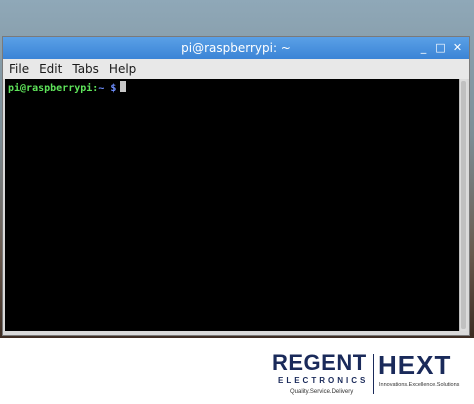 The image size is (474, 404). Describe the element at coordinates (236, 69) in the screenshot. I see `menu-bar: File Edit Tabs Help` at that location.